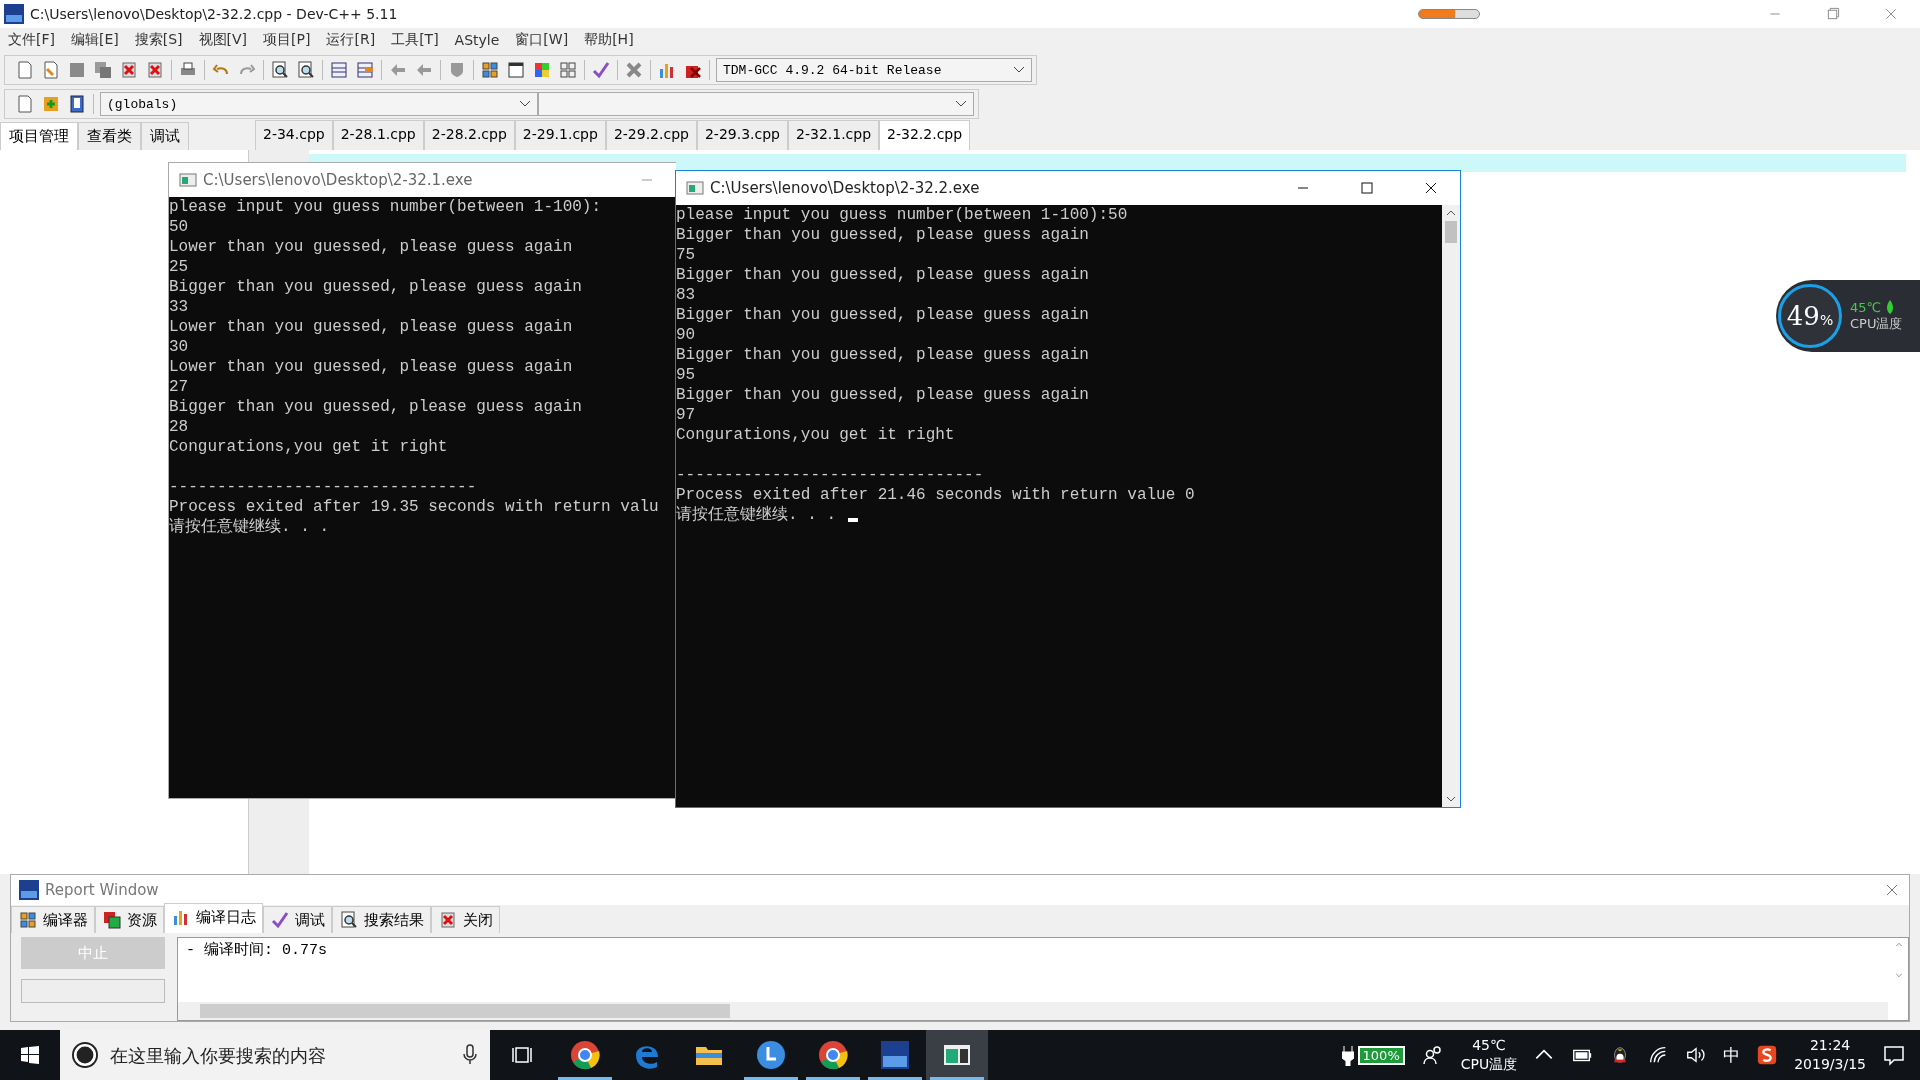 The width and height of the screenshot is (1920, 1080). I want to click on console-title: C:\Users\lenovo\Desktop\2-32.1.exe, so click(338, 180).